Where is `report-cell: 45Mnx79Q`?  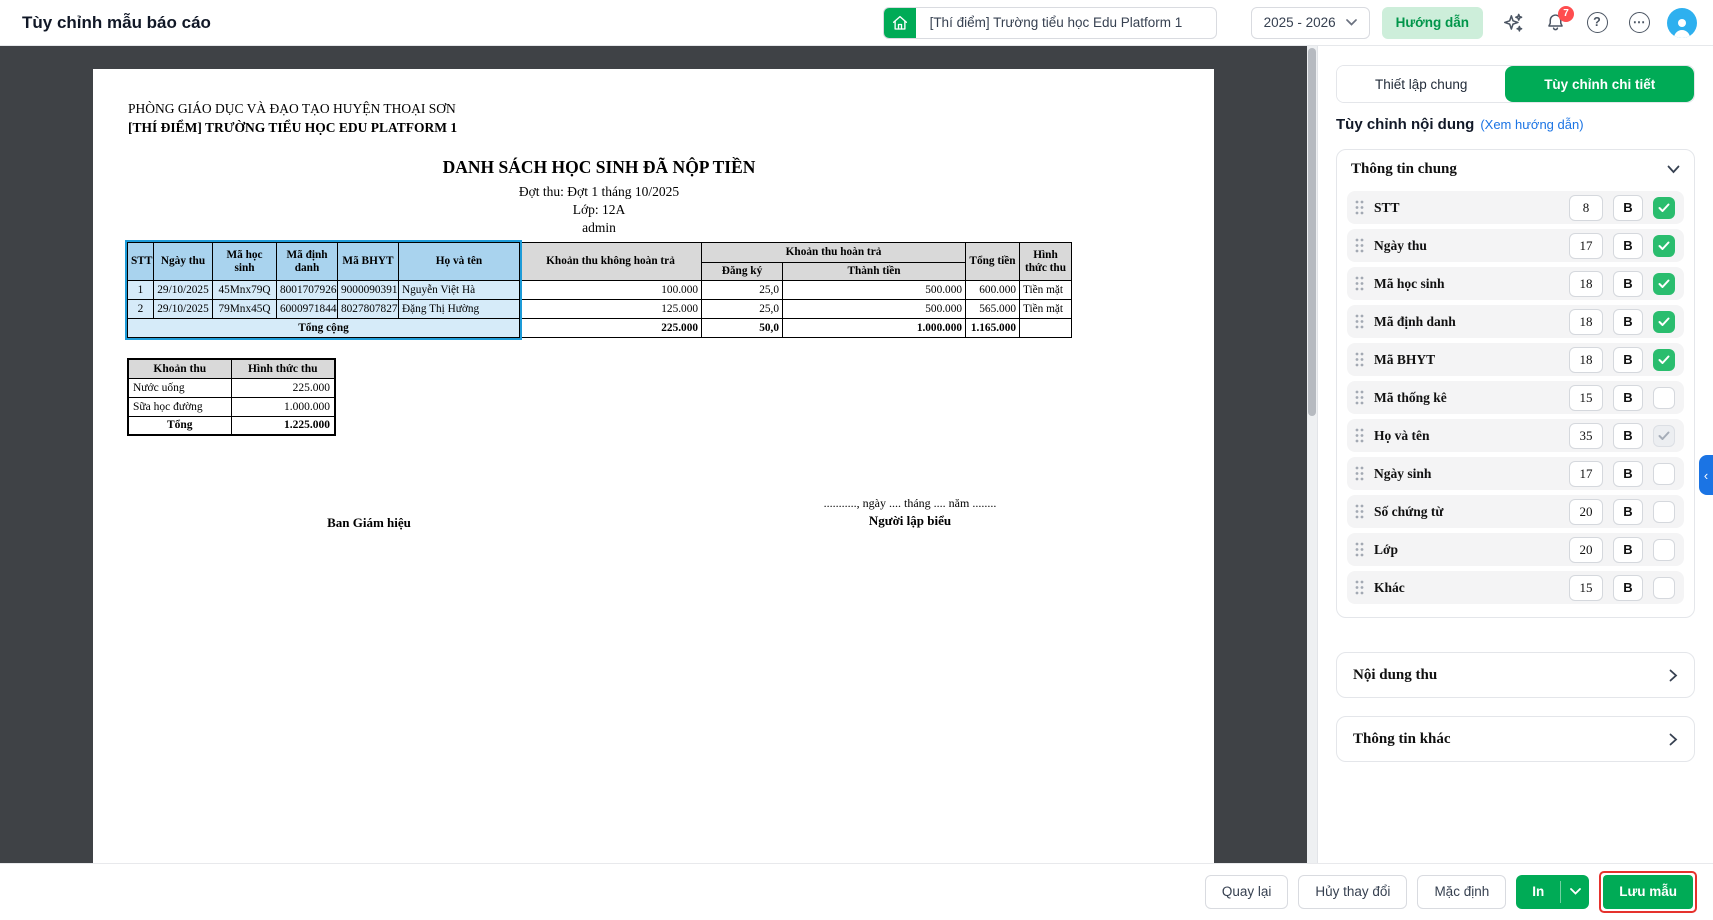
report-cell: 45Mnx79Q is located at coordinates (244, 290).